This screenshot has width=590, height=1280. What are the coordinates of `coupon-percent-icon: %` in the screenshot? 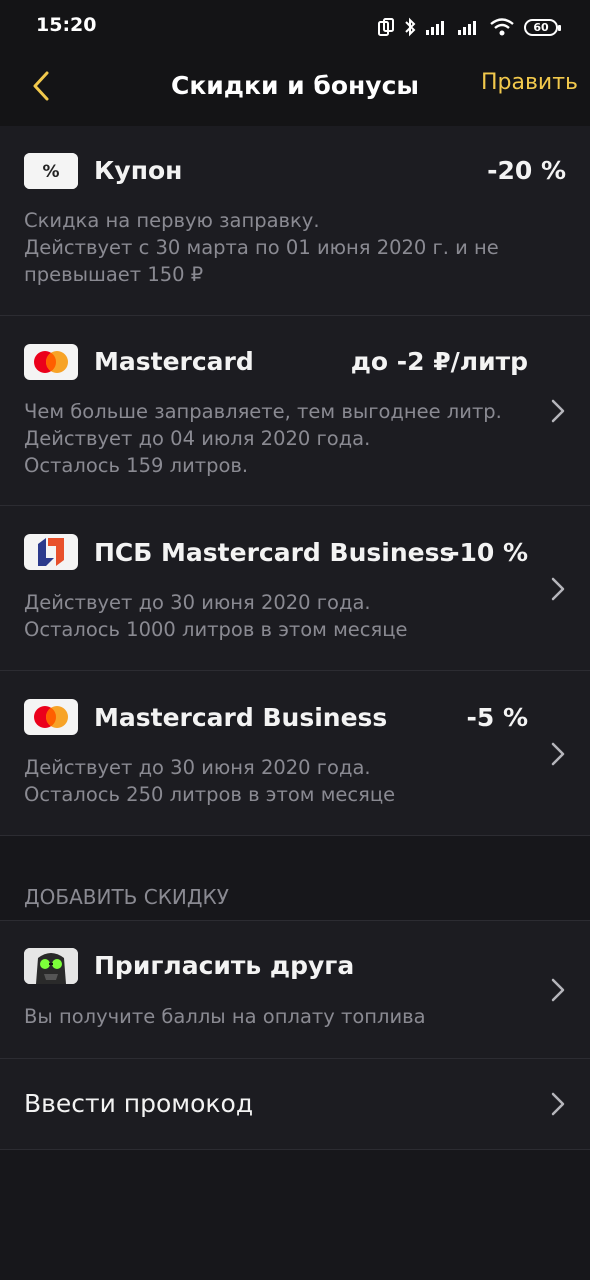 It's located at (51, 171).